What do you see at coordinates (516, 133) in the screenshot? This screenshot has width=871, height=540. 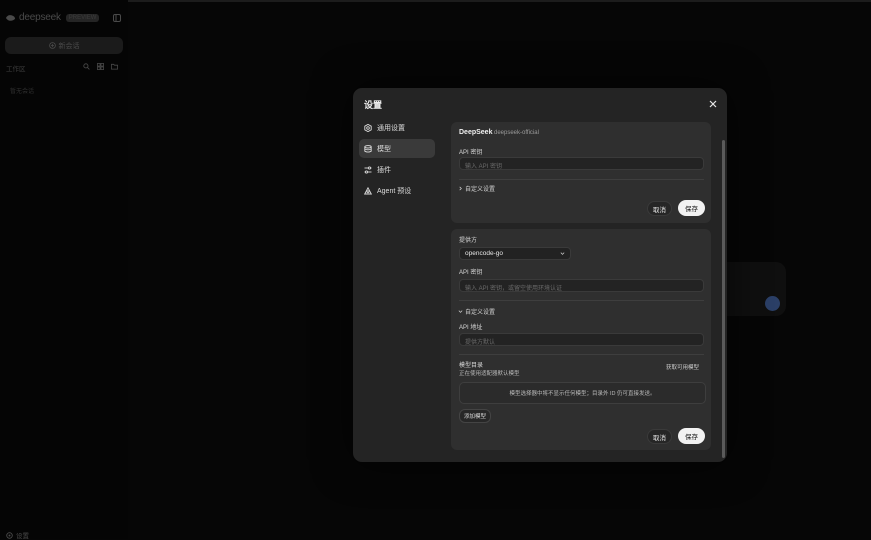 I see `provider-id: deepseek-official` at bounding box center [516, 133].